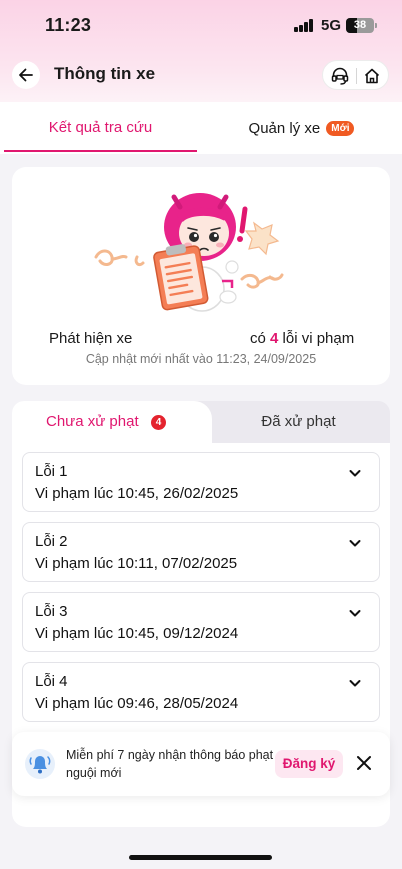 The width and height of the screenshot is (402, 869). I want to click on violation-item: Lỗi 4 Vi phạm lúc 09:46, 28/05/2024, so click(201, 692).